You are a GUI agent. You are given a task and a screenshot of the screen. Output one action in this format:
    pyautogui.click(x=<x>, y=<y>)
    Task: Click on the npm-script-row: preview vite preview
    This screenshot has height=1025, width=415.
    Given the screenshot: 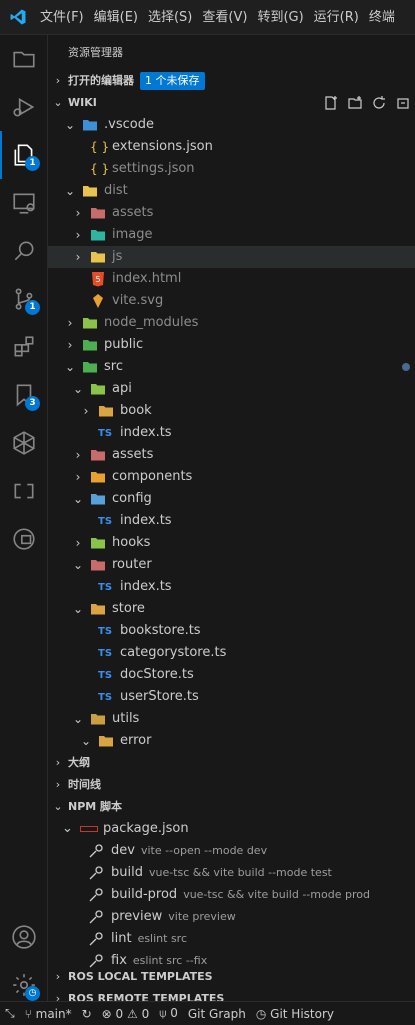 What is the action you would take?
    pyautogui.click(x=231, y=917)
    